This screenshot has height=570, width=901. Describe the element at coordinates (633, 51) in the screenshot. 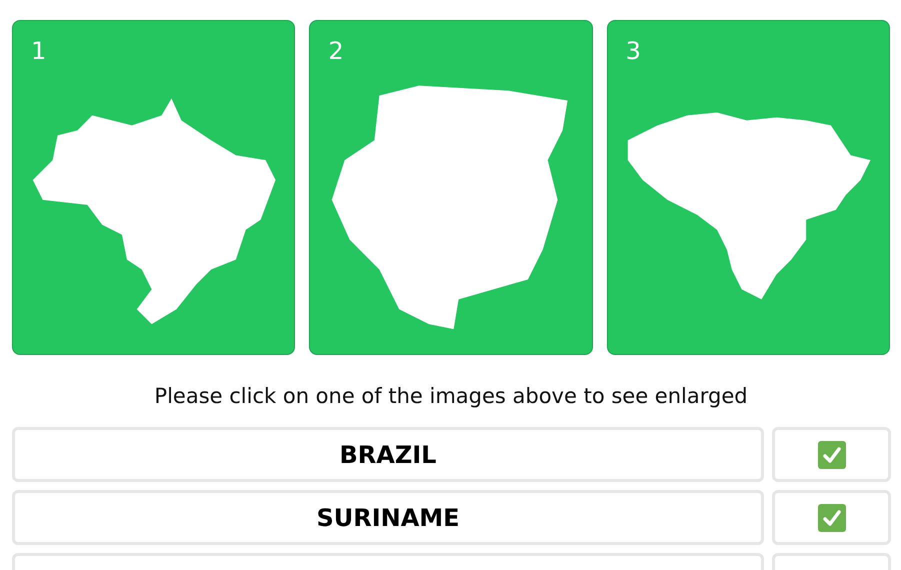

I see `card-number: 3` at that location.